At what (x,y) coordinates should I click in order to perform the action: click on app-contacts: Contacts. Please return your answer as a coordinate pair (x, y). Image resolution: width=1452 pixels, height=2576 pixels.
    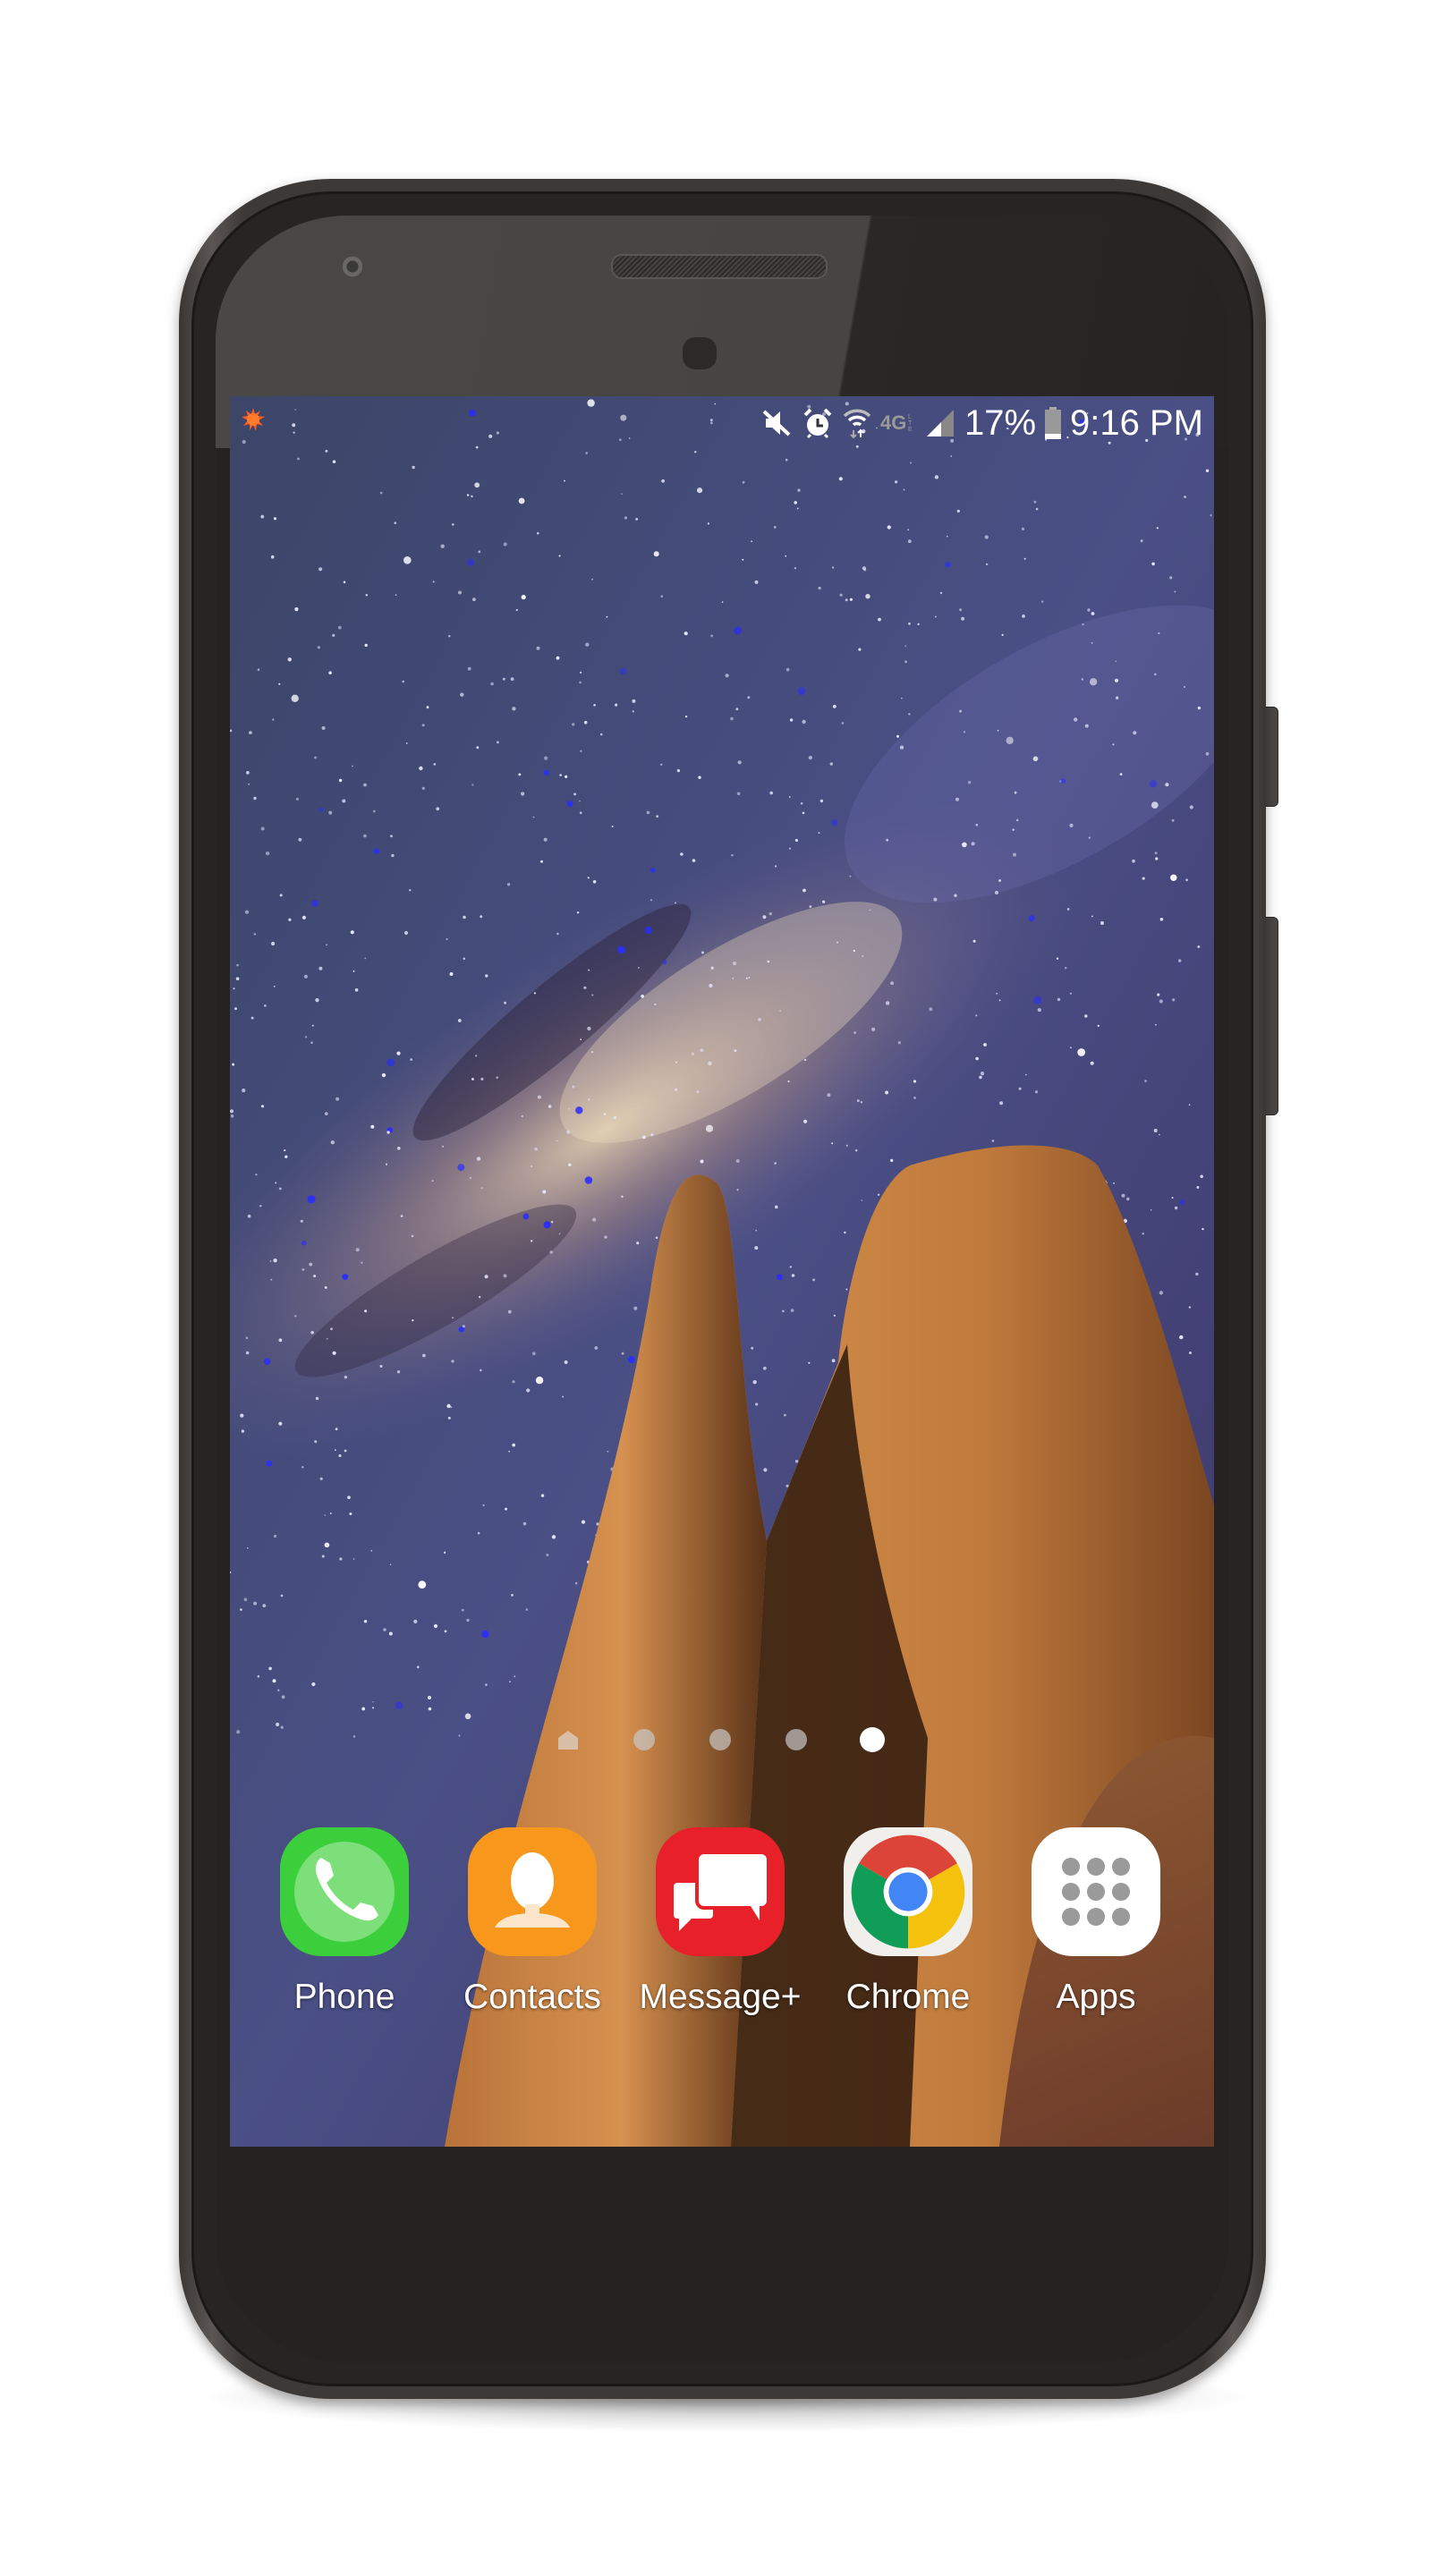
    Looking at the image, I should click on (532, 1921).